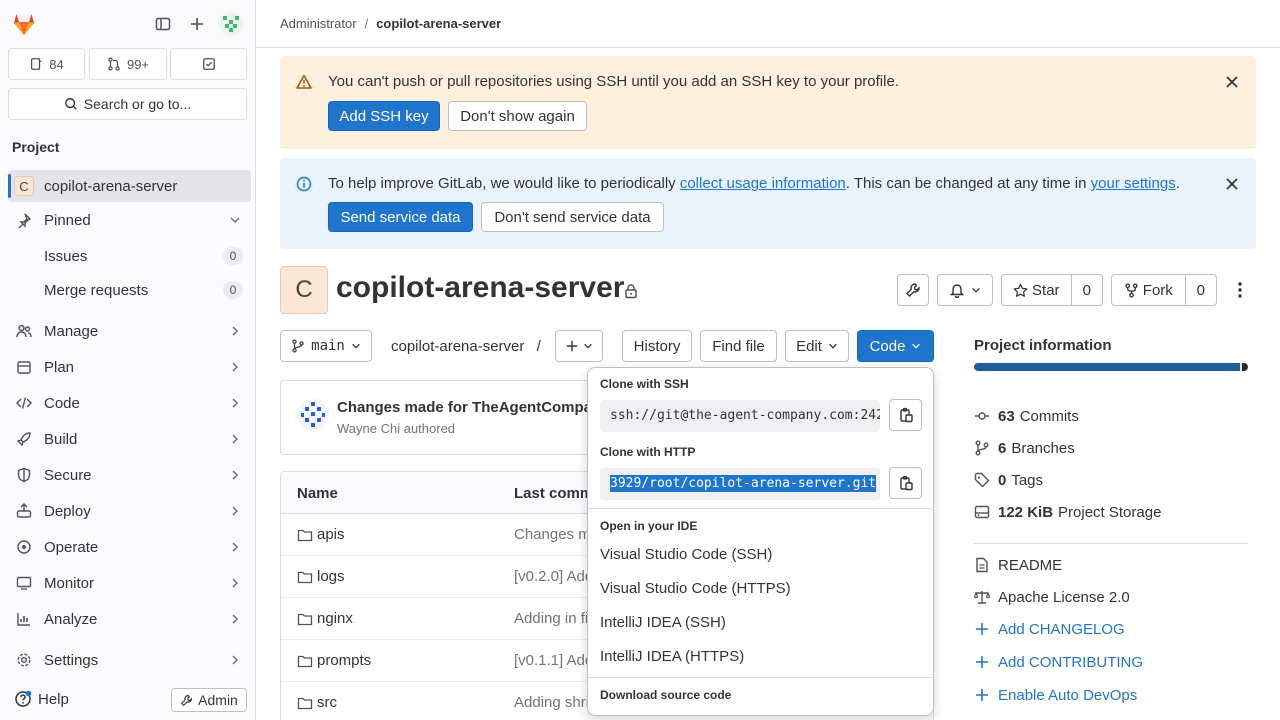  Describe the element at coordinates (129, 660) in the screenshot. I see `sidebar-item-settings: Settings` at that location.